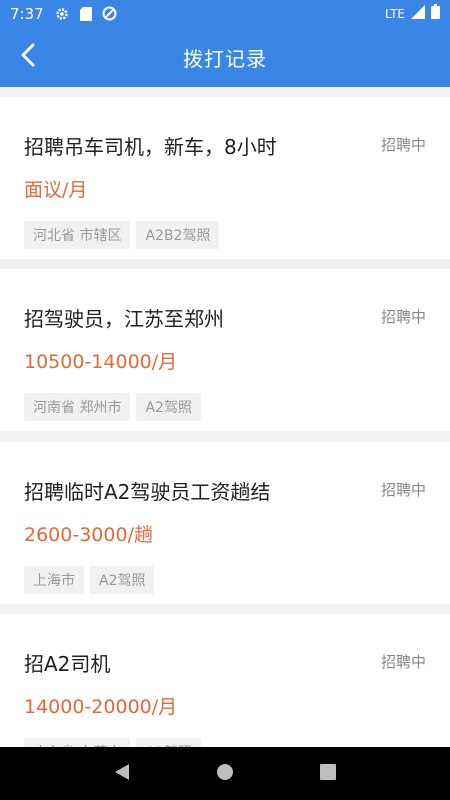  I want to click on location-tag: 广东省 东莞市, so click(77, 742).